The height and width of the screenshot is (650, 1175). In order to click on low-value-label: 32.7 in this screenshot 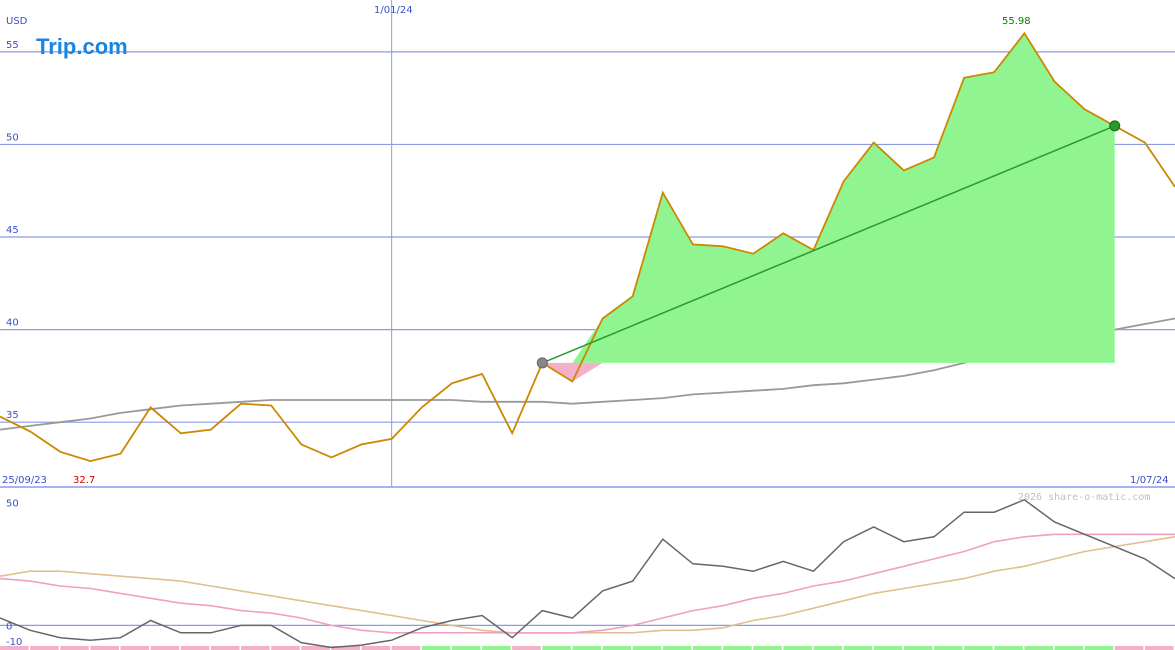, I will do `click(84, 480)`.